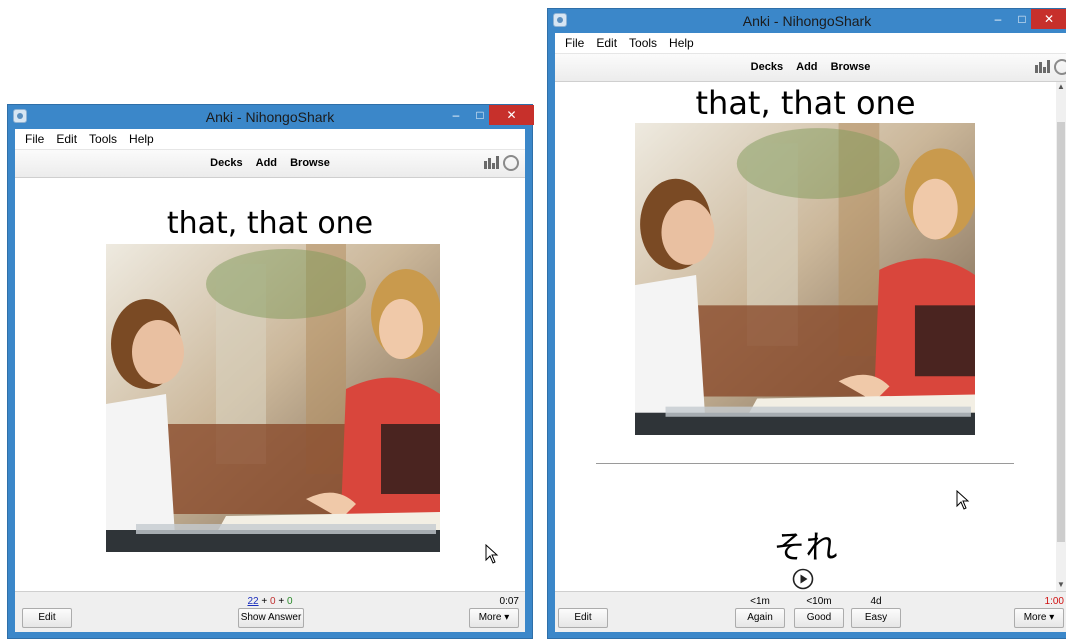 This screenshot has width=1066, height=639. What do you see at coordinates (819, 618) in the screenshot?
I see `good-button: Good` at bounding box center [819, 618].